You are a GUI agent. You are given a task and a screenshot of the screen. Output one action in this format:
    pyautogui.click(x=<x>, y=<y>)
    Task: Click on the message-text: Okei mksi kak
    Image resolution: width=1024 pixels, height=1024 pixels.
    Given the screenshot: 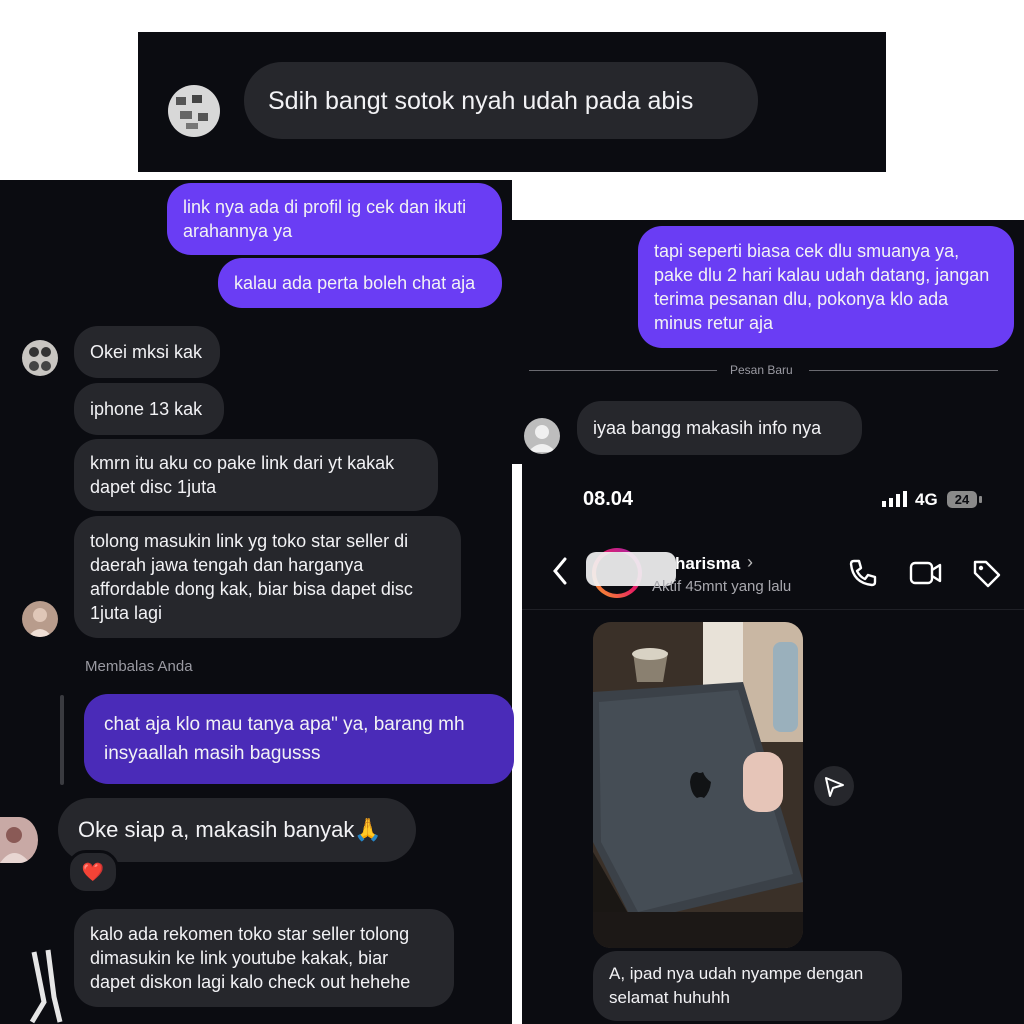 What is the action you would take?
    pyautogui.click(x=146, y=352)
    